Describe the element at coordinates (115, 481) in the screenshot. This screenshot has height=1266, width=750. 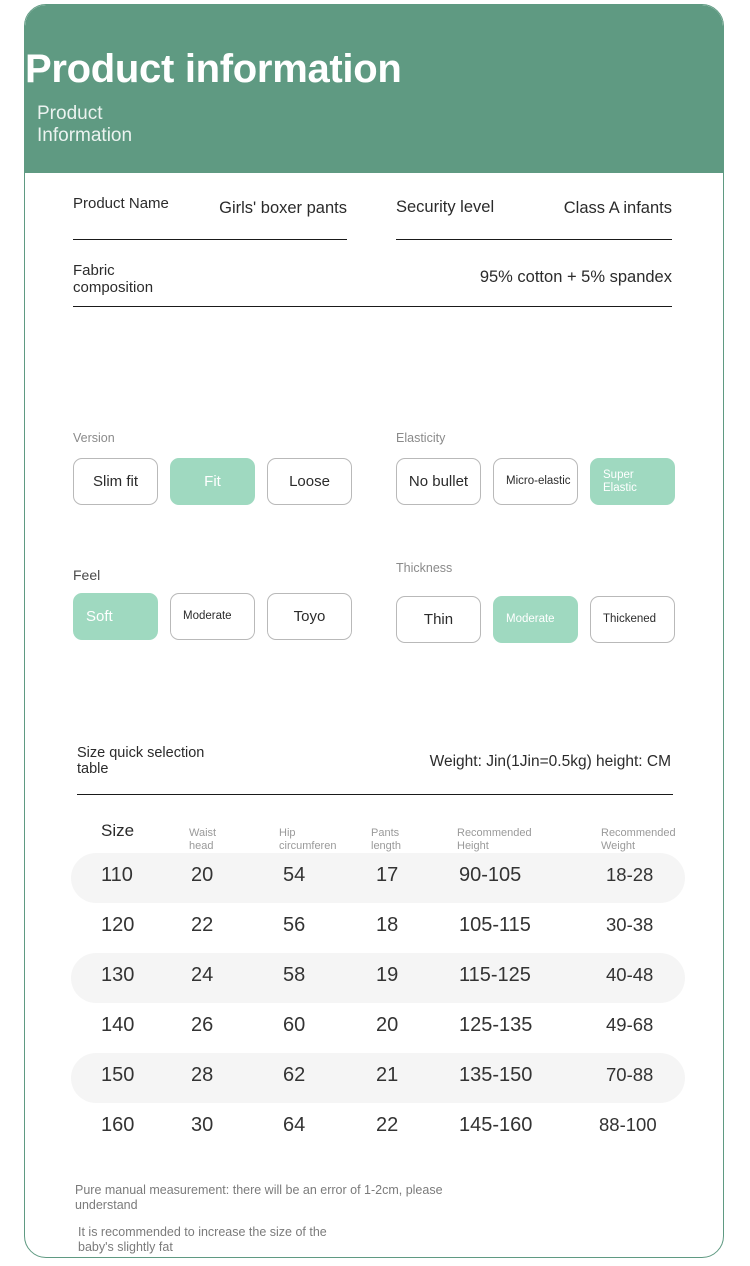
I see `option-version-slim-fit: Slim fit` at that location.